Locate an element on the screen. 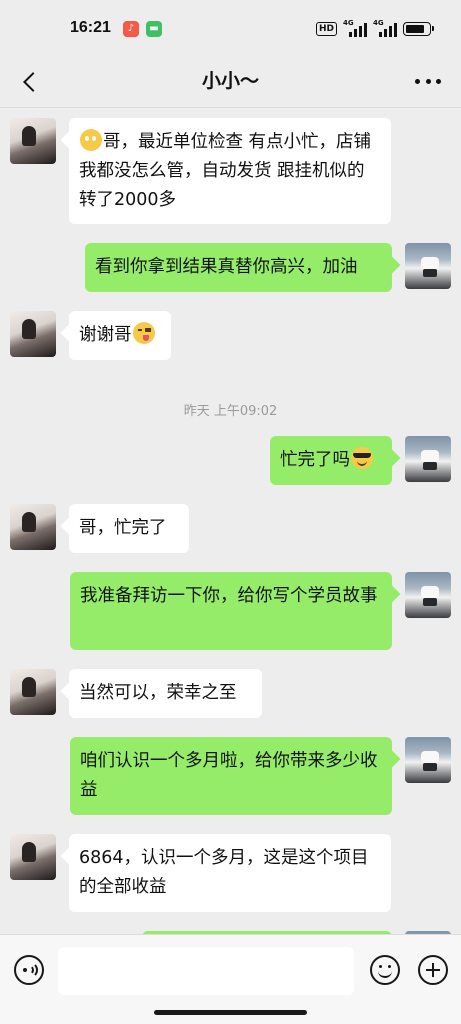 The image size is (461, 1024). message-bubble-incoming: 谢谢哥 is located at coordinates (120, 335).